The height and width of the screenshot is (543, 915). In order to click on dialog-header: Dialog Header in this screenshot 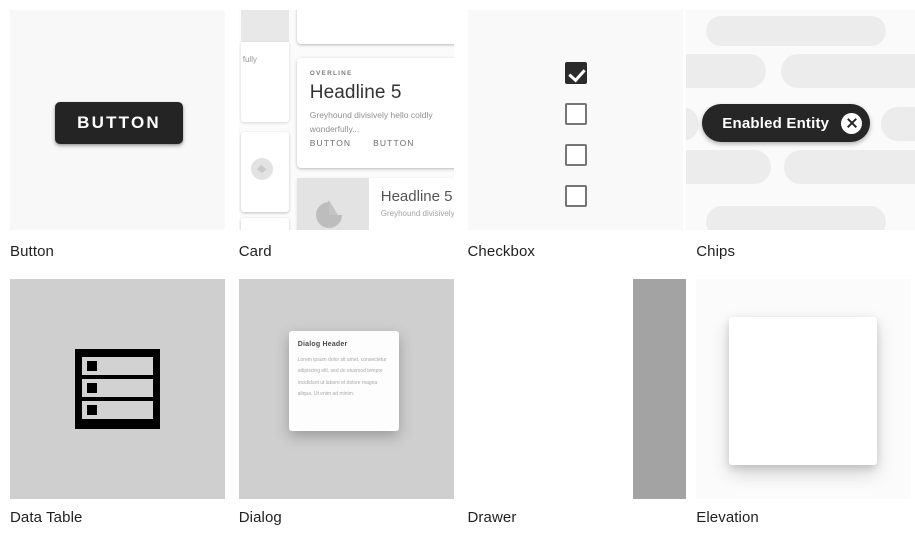, I will do `click(322, 344)`.